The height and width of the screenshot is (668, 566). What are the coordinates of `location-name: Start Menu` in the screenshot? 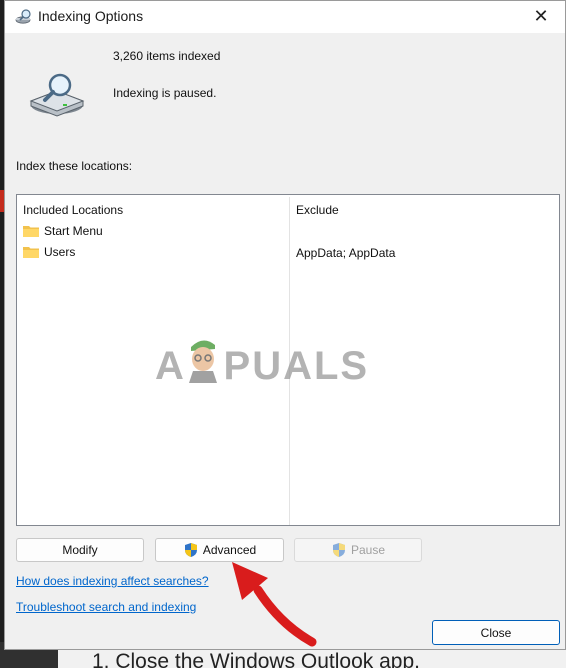 It's located at (73, 231).